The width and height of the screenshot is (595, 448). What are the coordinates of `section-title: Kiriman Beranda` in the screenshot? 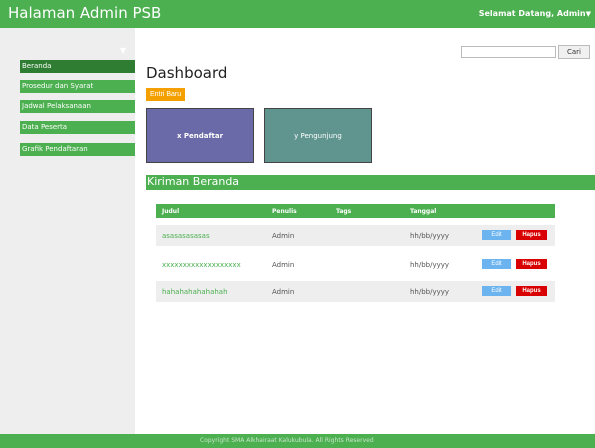 It's located at (193, 181).